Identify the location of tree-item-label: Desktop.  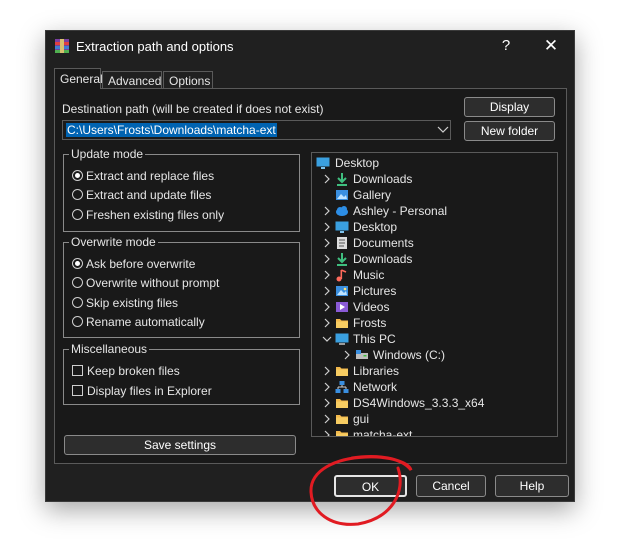
(375, 227).